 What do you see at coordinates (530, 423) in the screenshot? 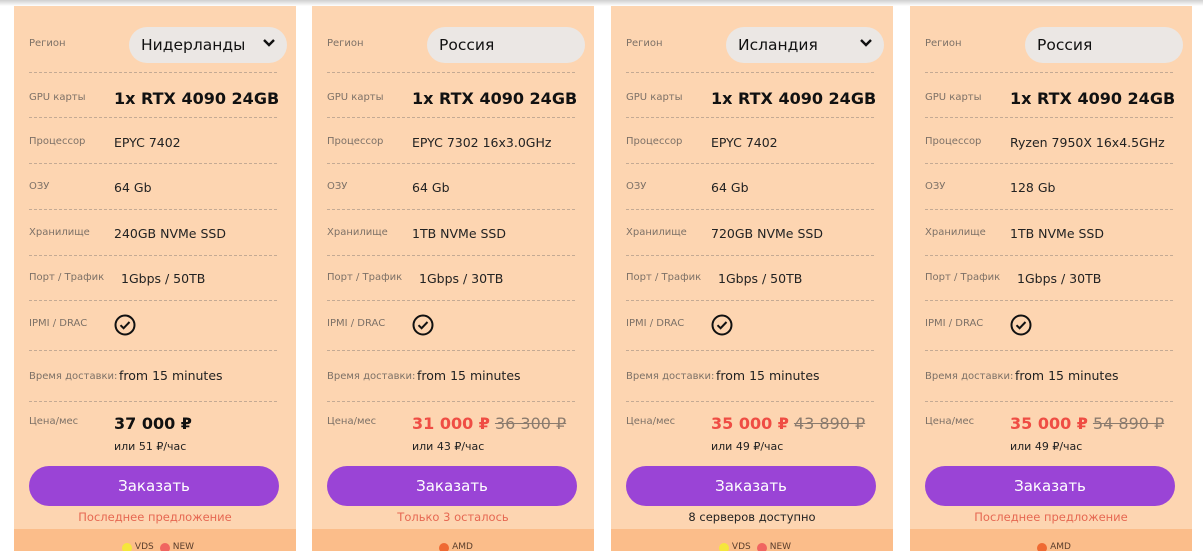
I see `old-price: 36 300 ₽` at bounding box center [530, 423].